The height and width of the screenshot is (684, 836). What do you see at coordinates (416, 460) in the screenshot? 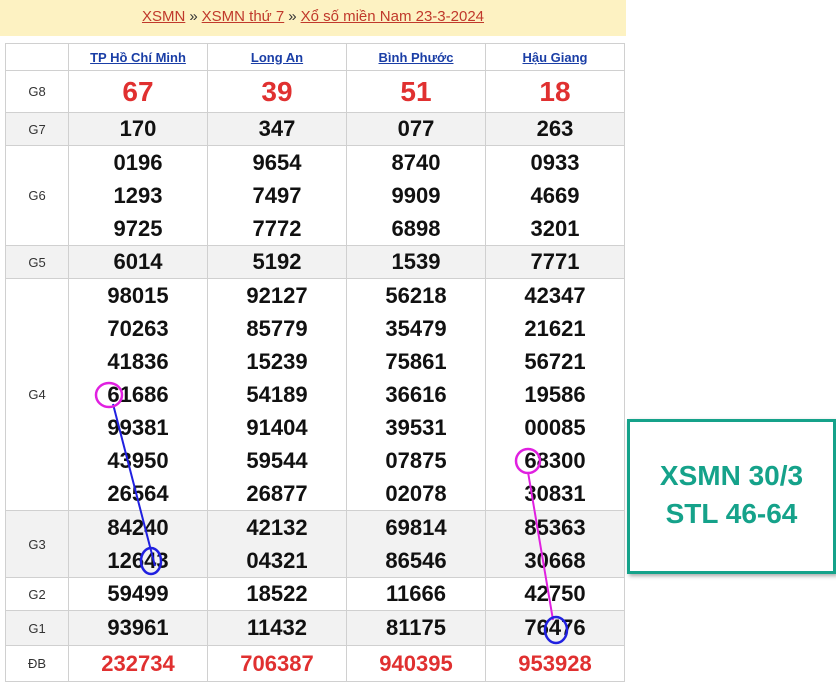
I see `g4-value: 07875` at bounding box center [416, 460].